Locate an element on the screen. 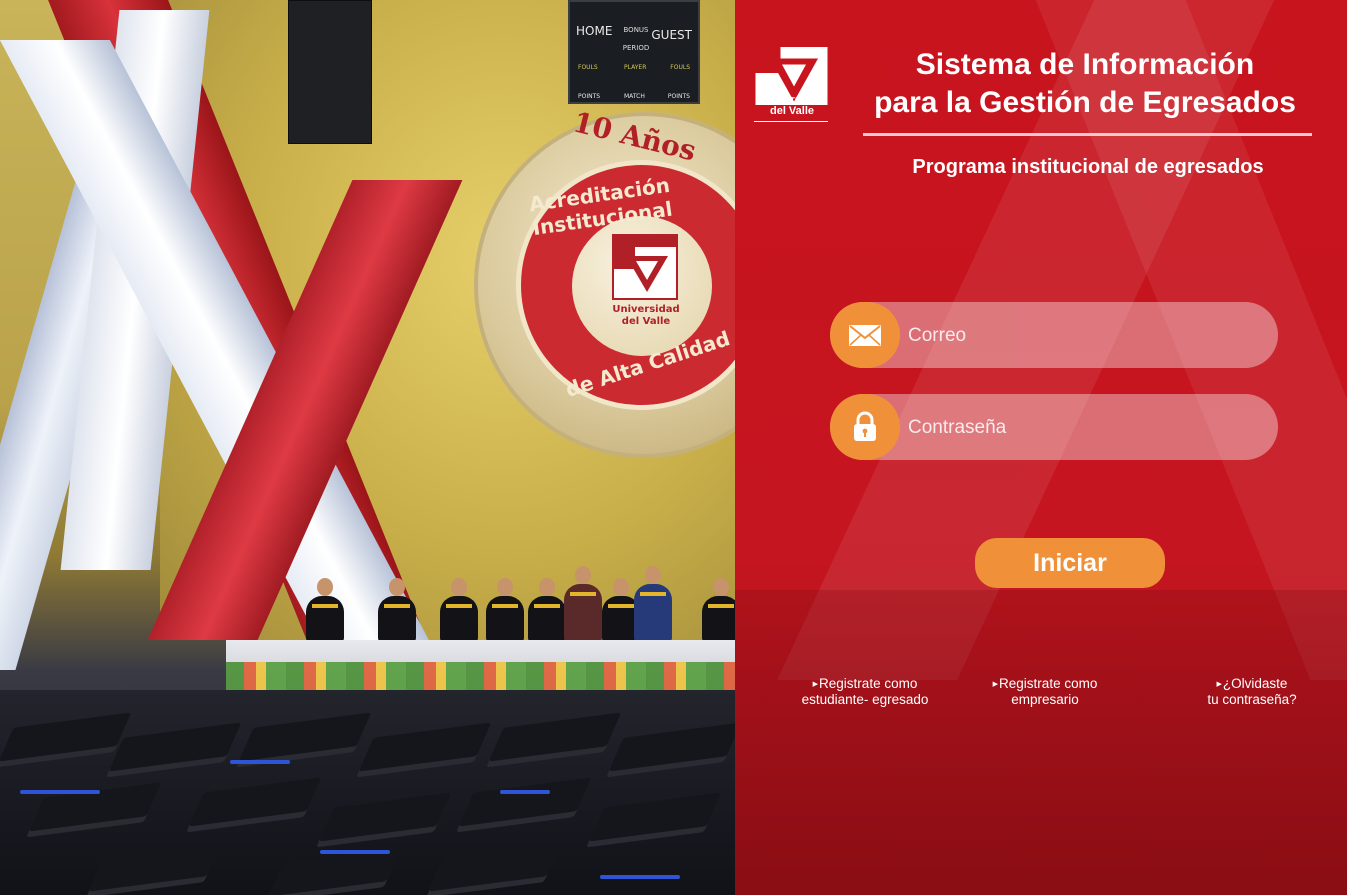  seal-university-name: Universidad del Valle is located at coordinates (646, 316).